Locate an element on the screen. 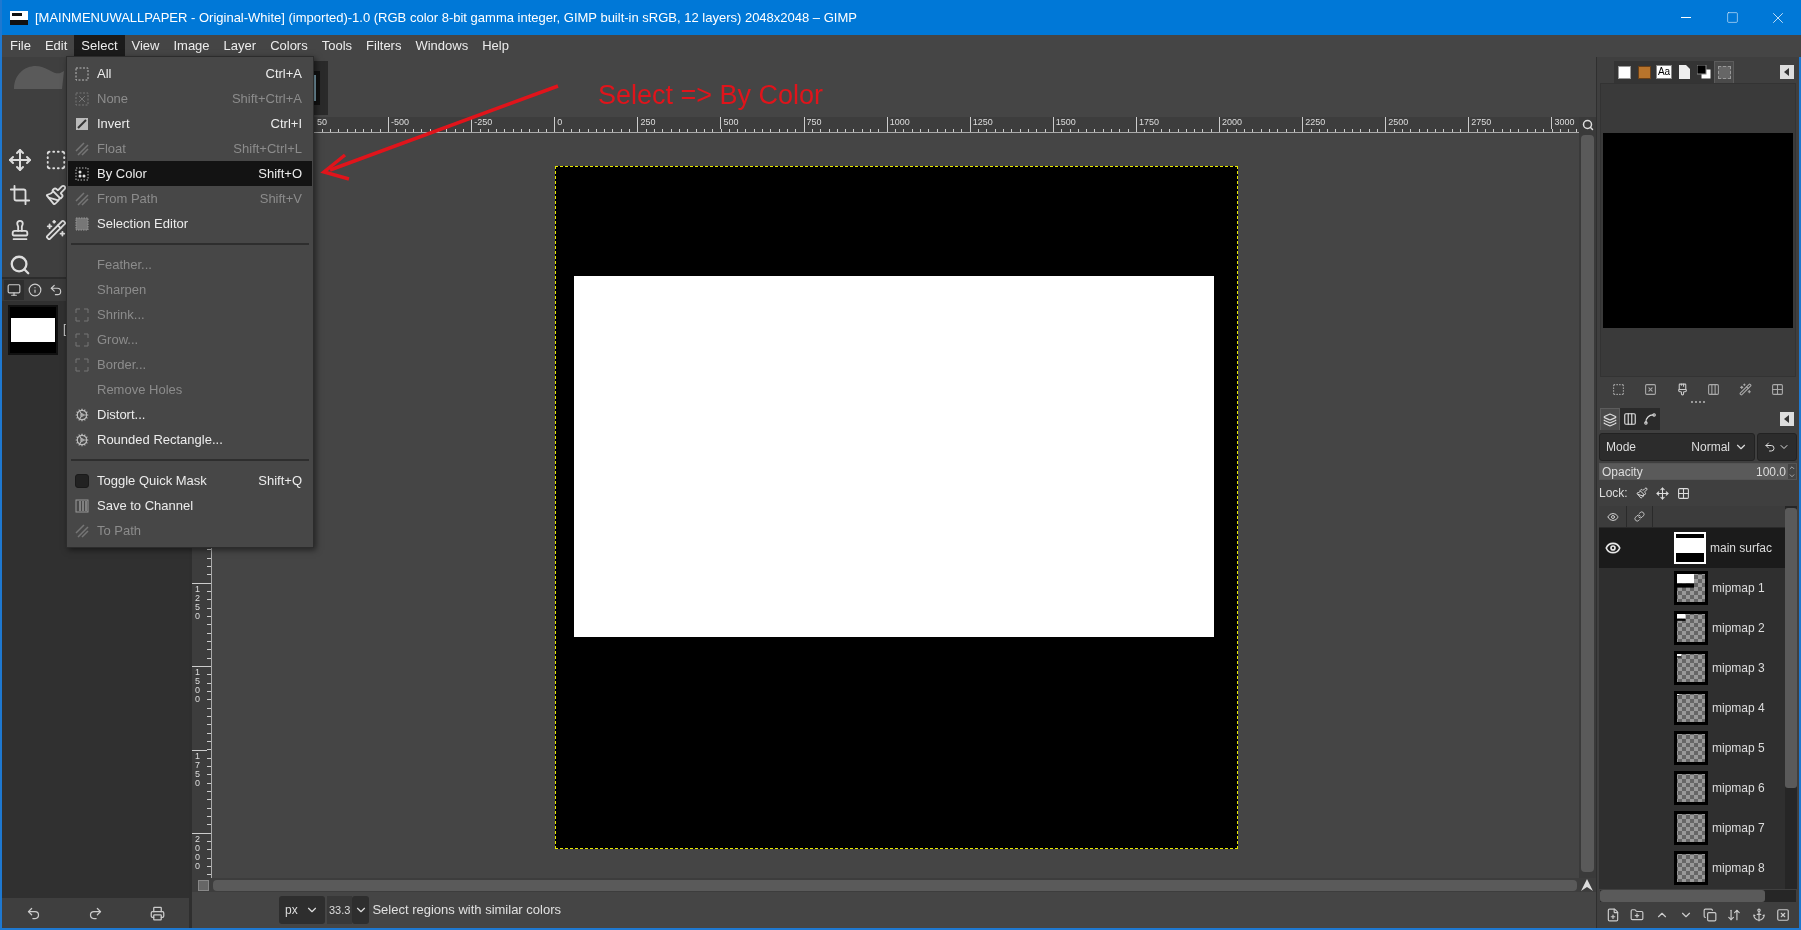 Image resolution: width=1801 pixels, height=930 pixels. minimize-icon is located at coordinates (1686, 17).